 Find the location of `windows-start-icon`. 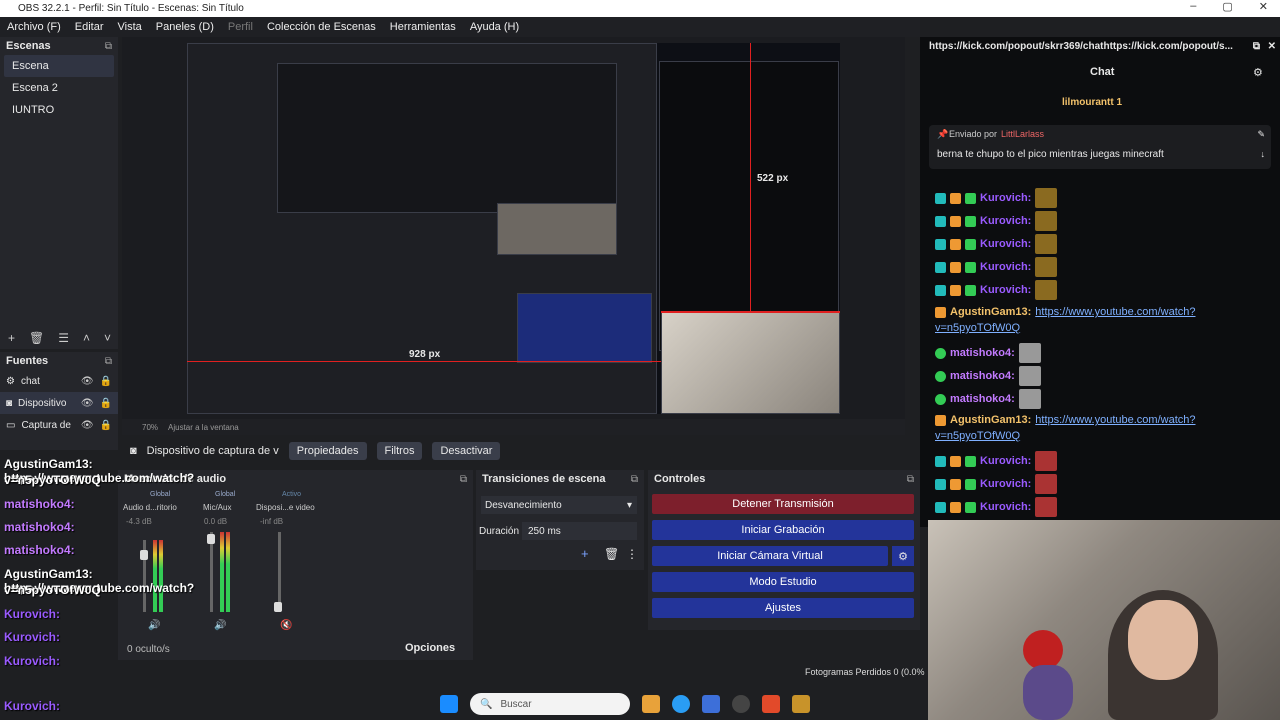

windows-start-icon is located at coordinates (449, 704).